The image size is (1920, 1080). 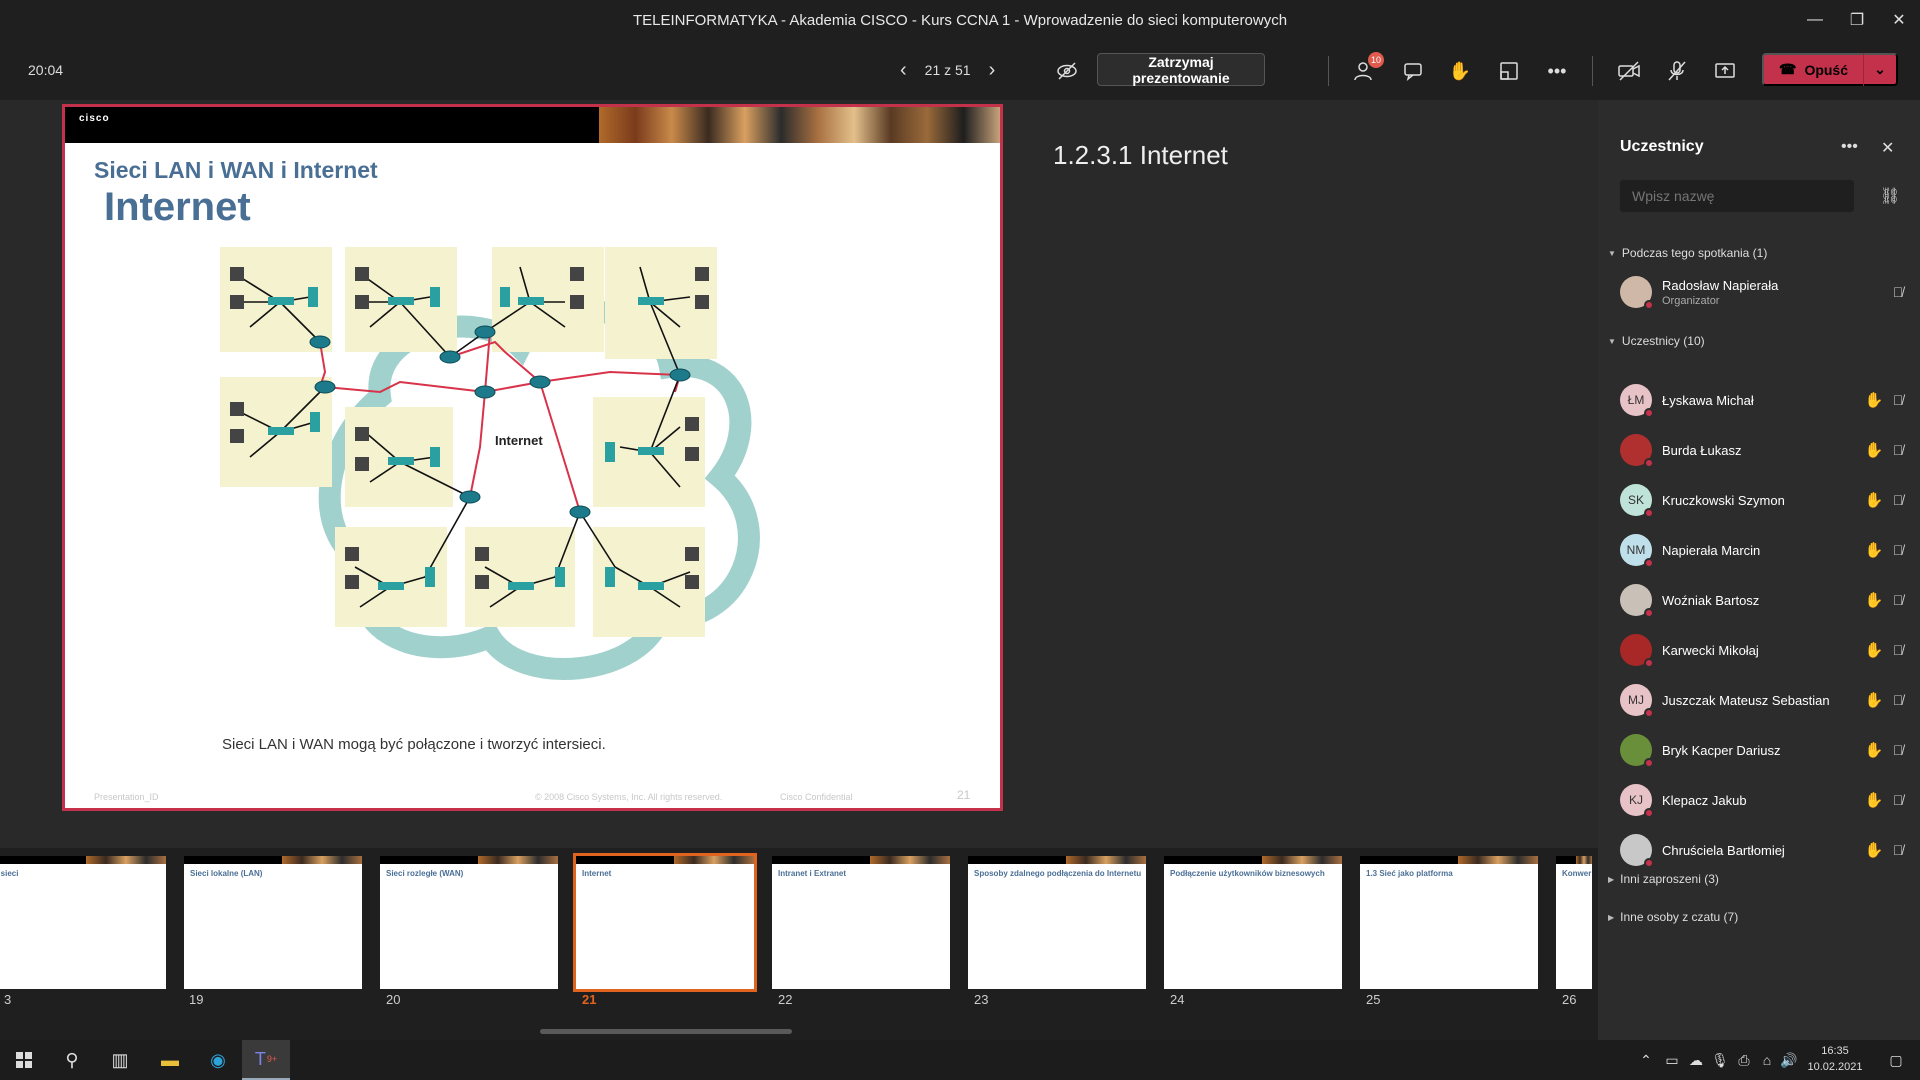 What do you see at coordinates (1899, 20) in the screenshot?
I see `close-window-icon: ✕` at bounding box center [1899, 20].